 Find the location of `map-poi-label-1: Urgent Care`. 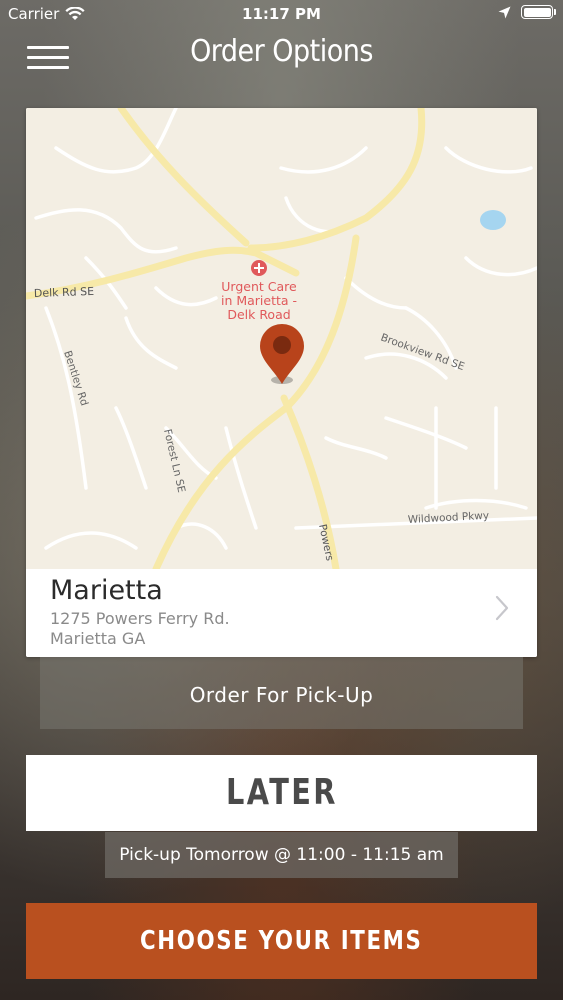

map-poi-label-1: Urgent Care is located at coordinates (259, 286).